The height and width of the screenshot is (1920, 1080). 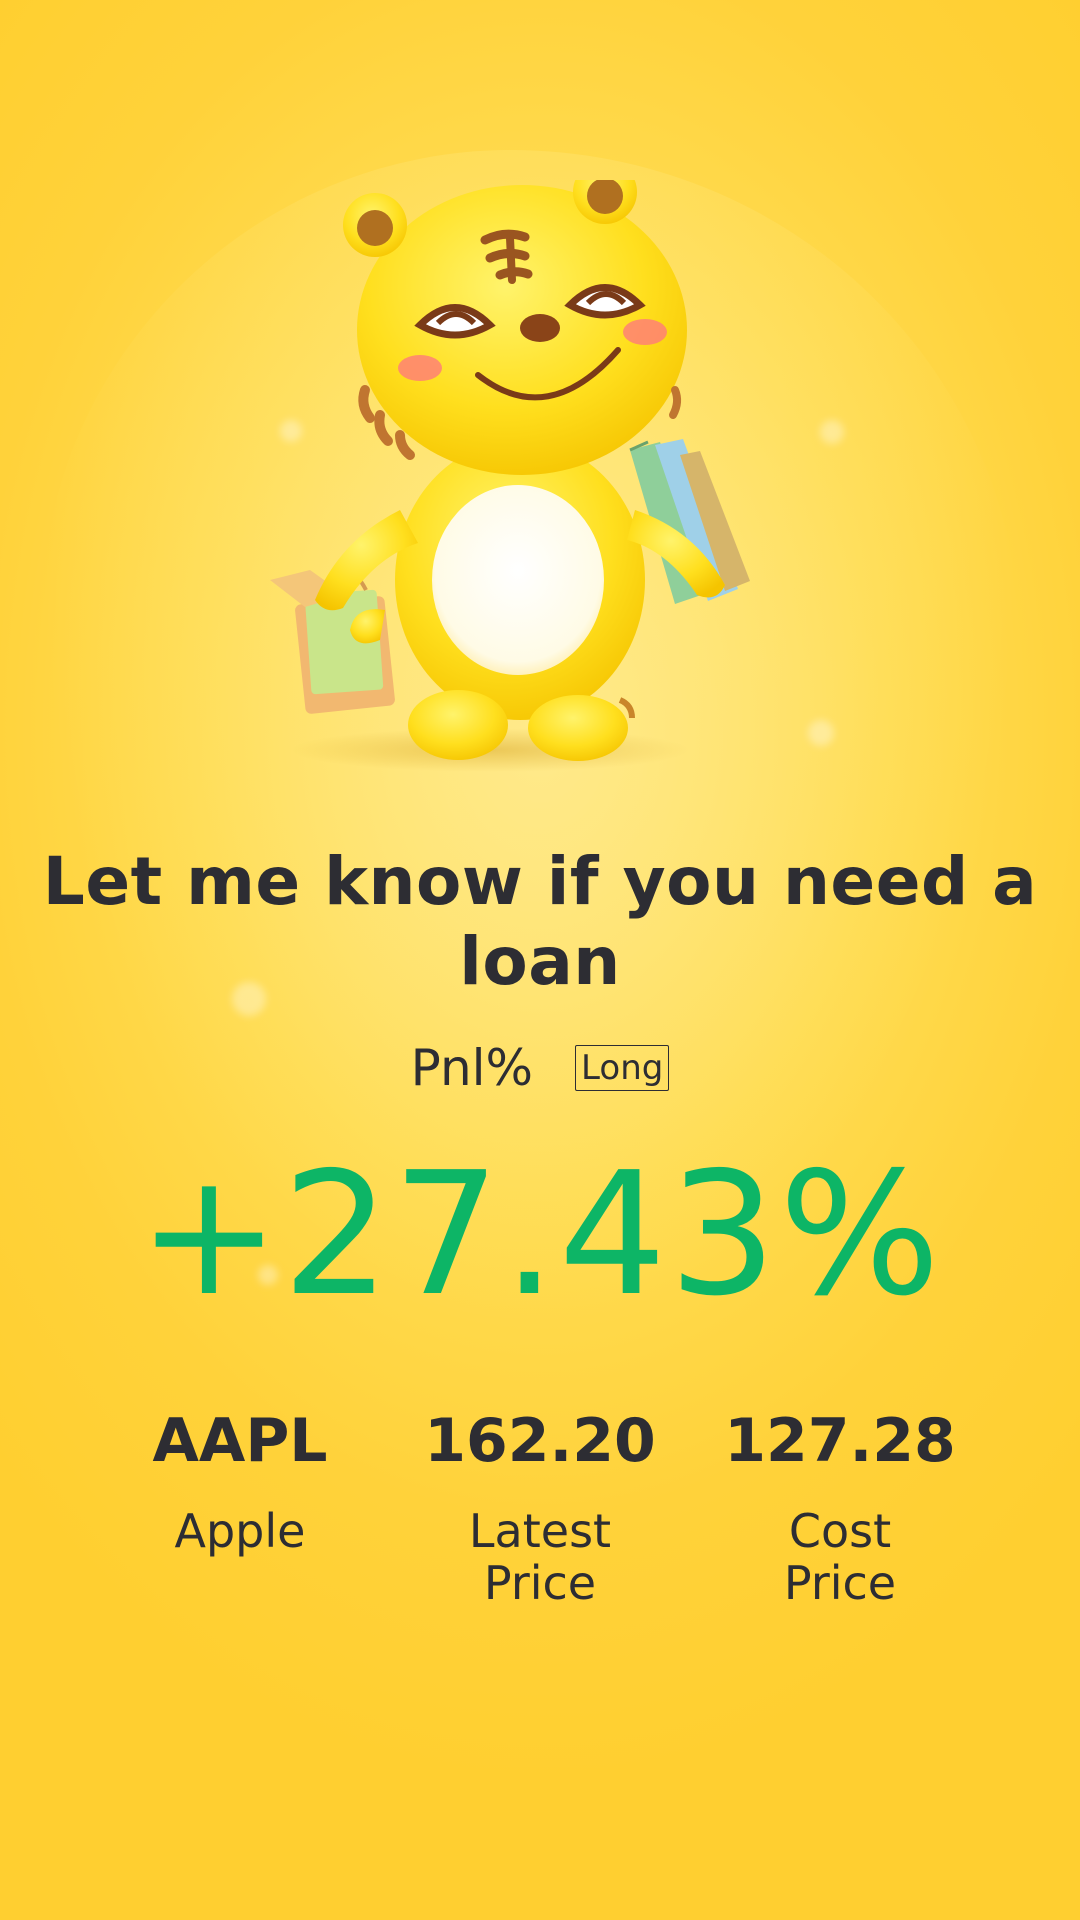 What do you see at coordinates (240, 1441) in the screenshot?
I see `stat-value: AAPL` at bounding box center [240, 1441].